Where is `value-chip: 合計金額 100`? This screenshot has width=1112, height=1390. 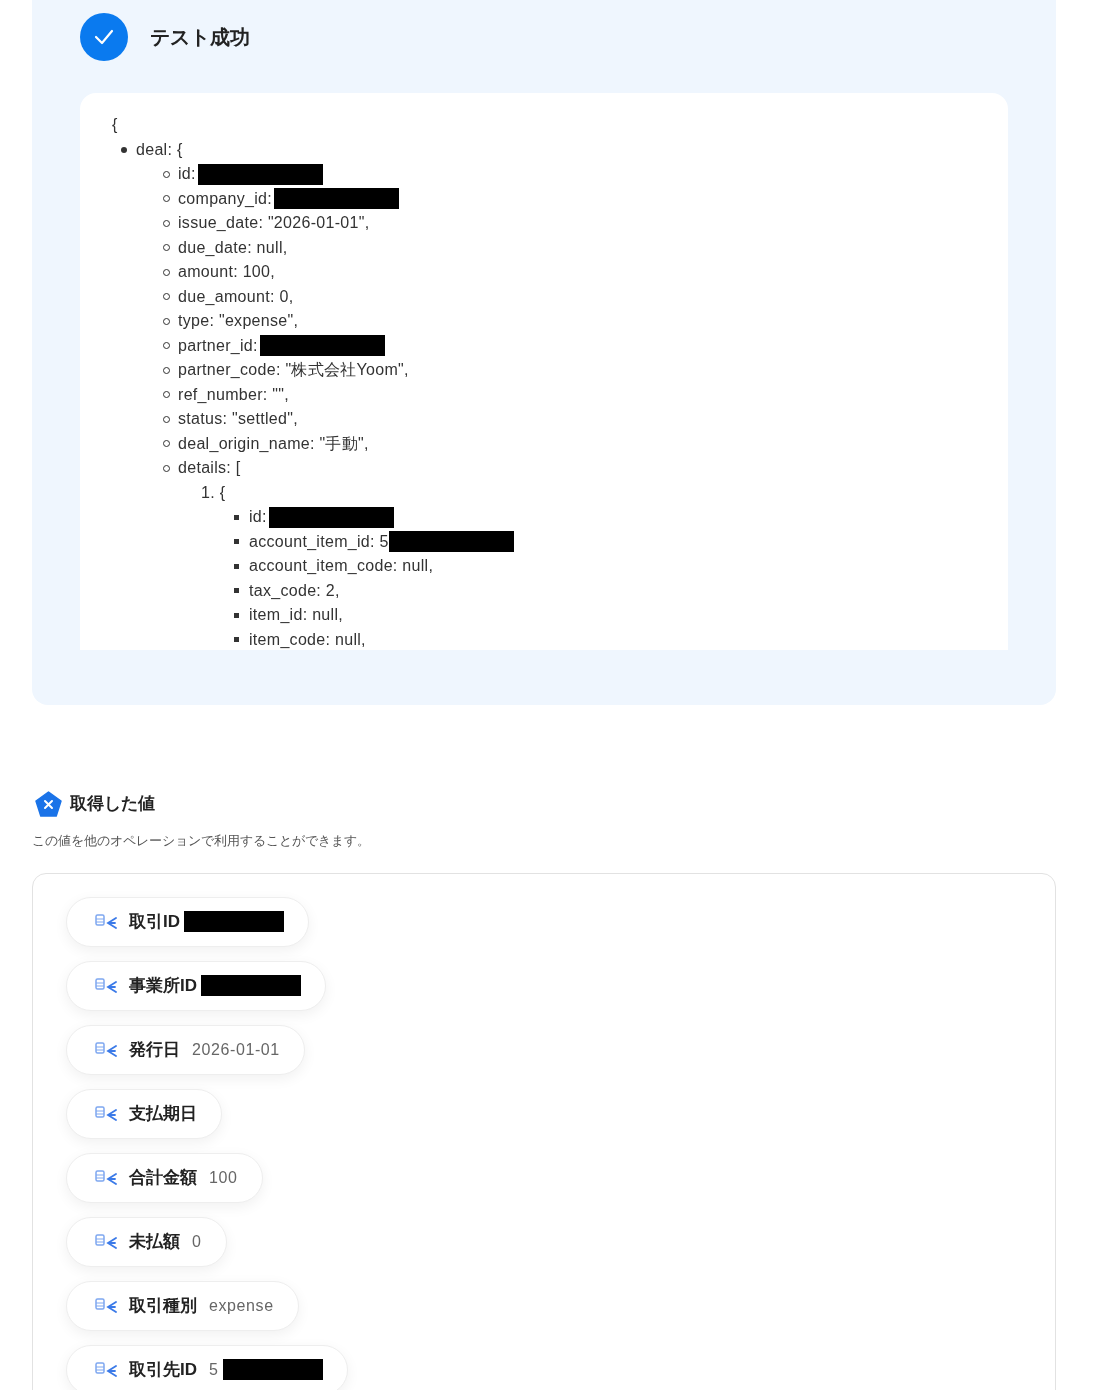 value-chip: 合計金額 100 is located at coordinates (164, 1177).